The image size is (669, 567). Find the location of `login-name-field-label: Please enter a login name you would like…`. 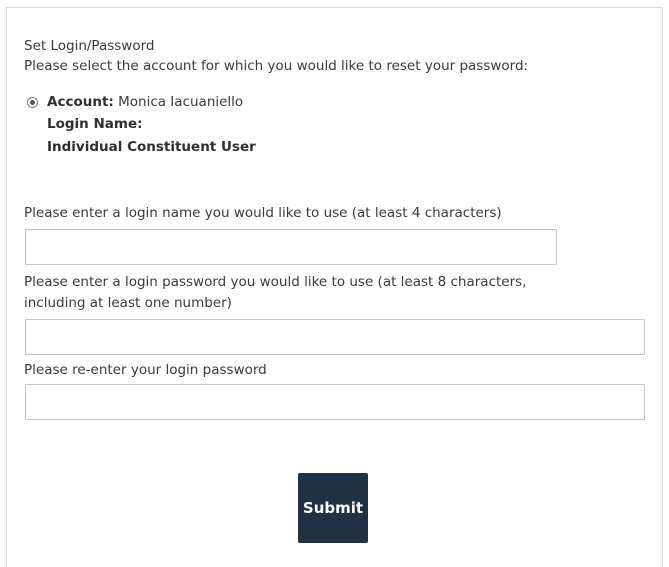

login-name-field-label: Please enter a login name you would like… is located at coordinates (263, 213).